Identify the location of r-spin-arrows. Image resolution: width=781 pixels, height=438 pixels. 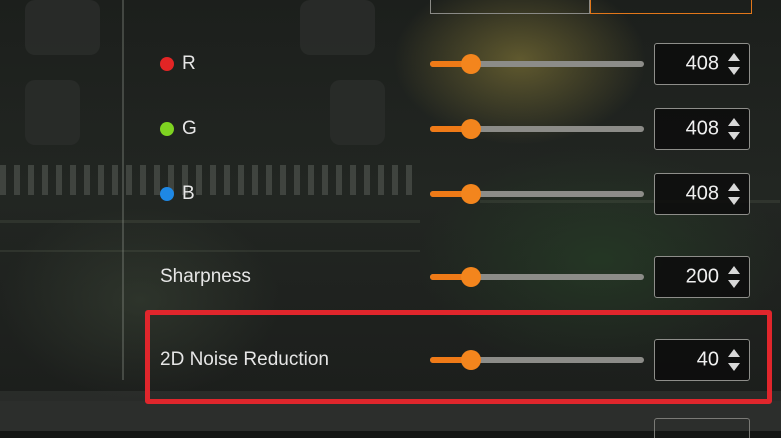
(734, 64).